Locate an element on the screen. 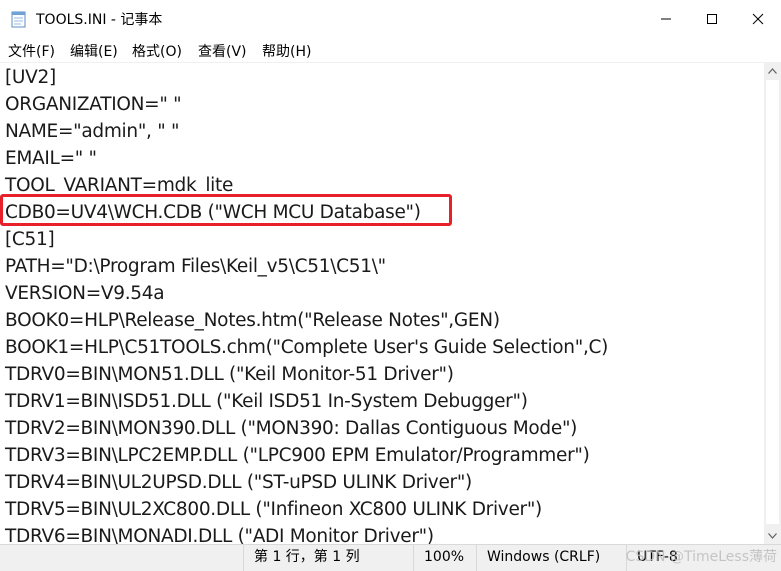 The image size is (781, 571). menu-file: 文件(F) is located at coordinates (31, 51).